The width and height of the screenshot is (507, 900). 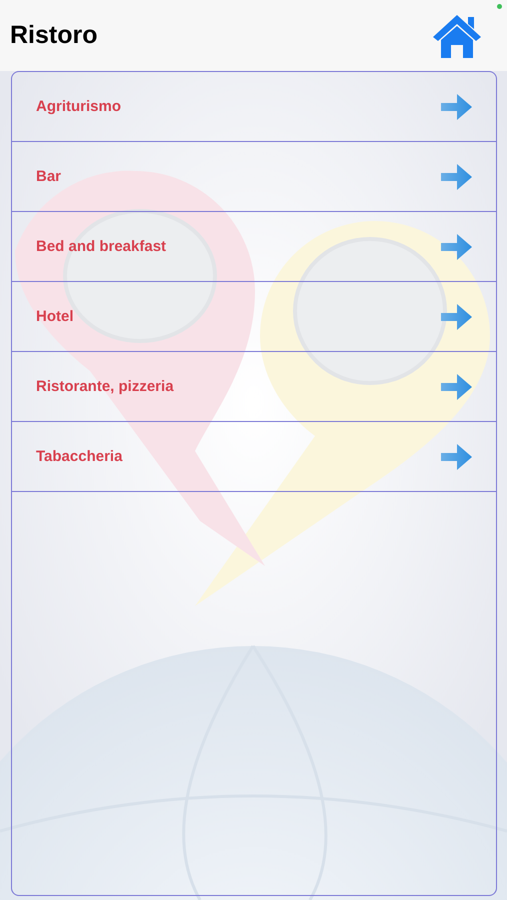 I want to click on menu-item: Bed and breakfast, so click(x=254, y=247).